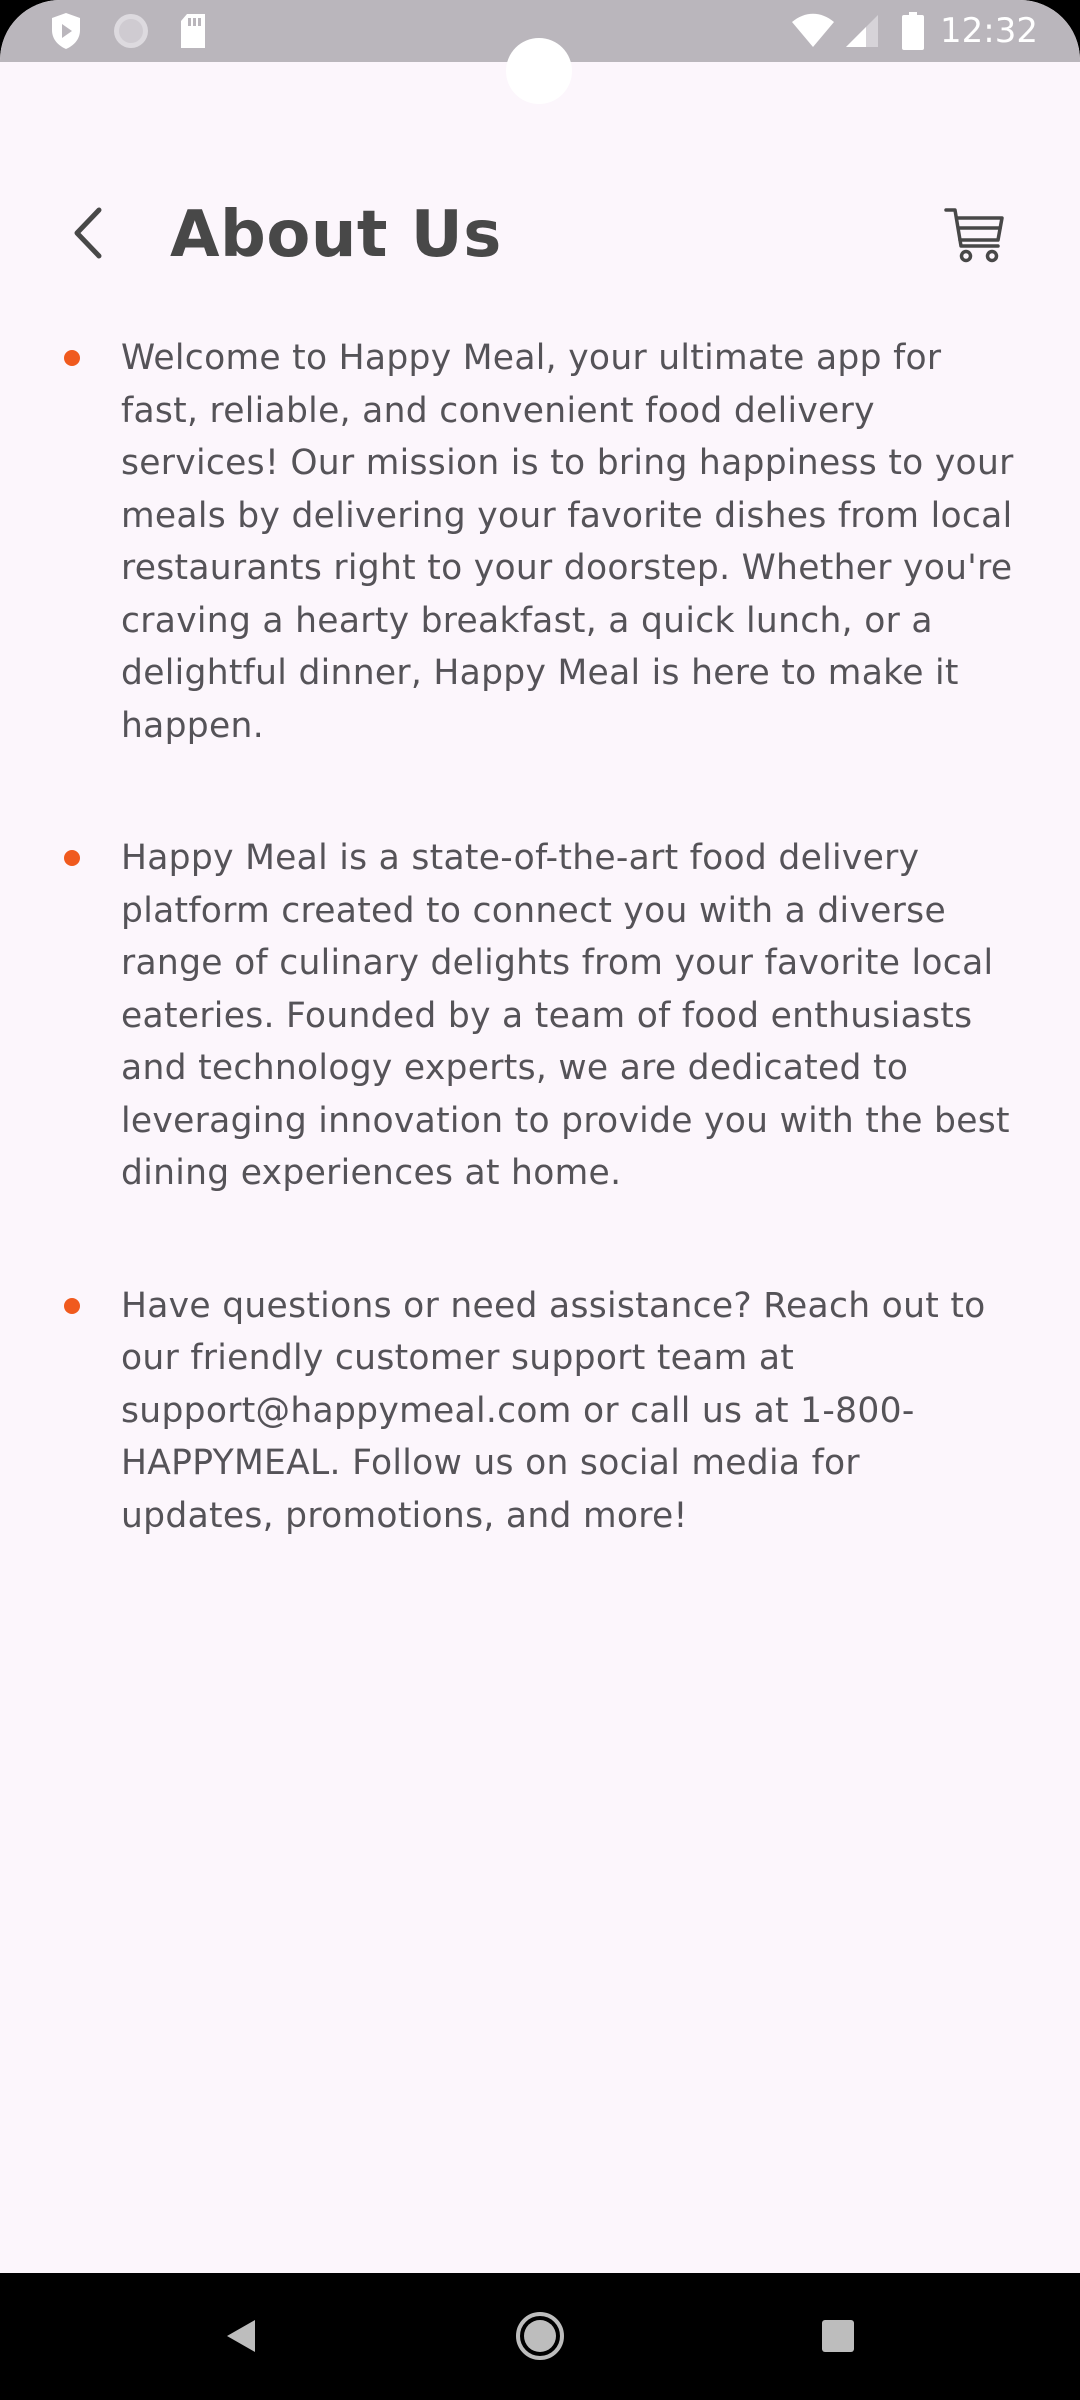  I want to click on nav-home-button, so click(540, 2338).